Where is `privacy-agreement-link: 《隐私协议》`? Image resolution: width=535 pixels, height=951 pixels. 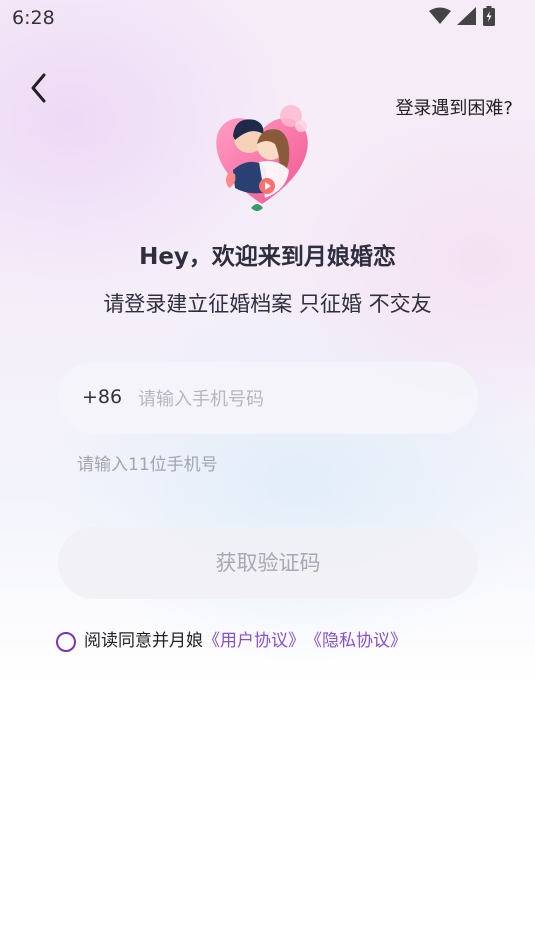 privacy-agreement-link: 《隐私协议》 is located at coordinates (356, 638).